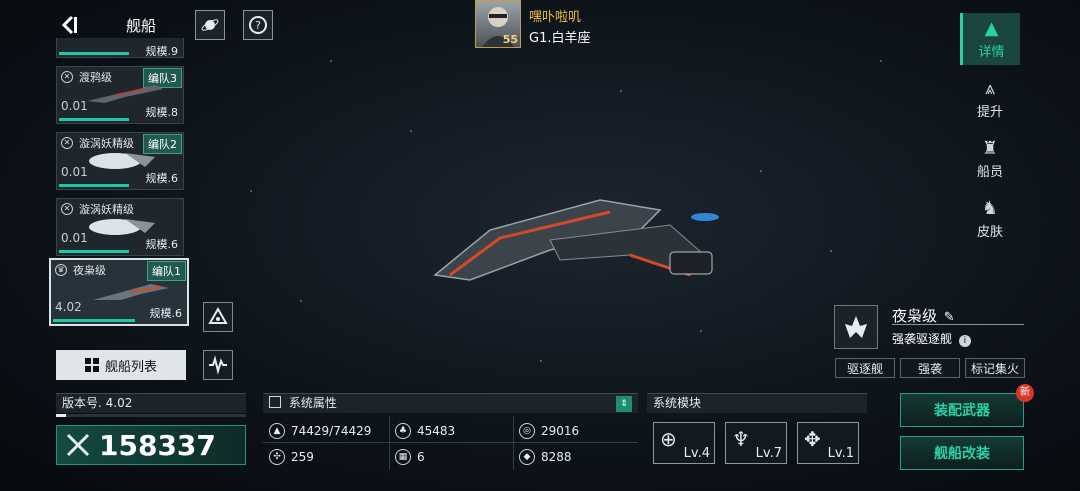 The width and height of the screenshot is (1080, 491). I want to click on card-scale: 规模.9, so click(162, 51).